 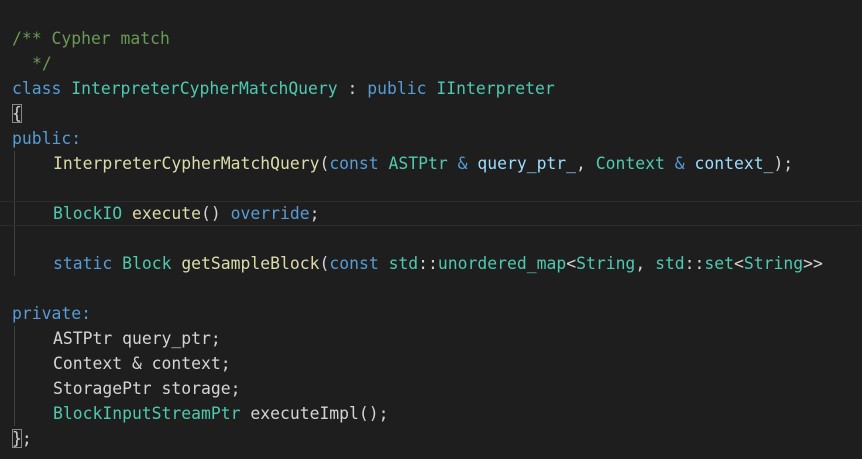 What do you see at coordinates (270, 213) in the screenshot?
I see `override-keyword: override` at bounding box center [270, 213].